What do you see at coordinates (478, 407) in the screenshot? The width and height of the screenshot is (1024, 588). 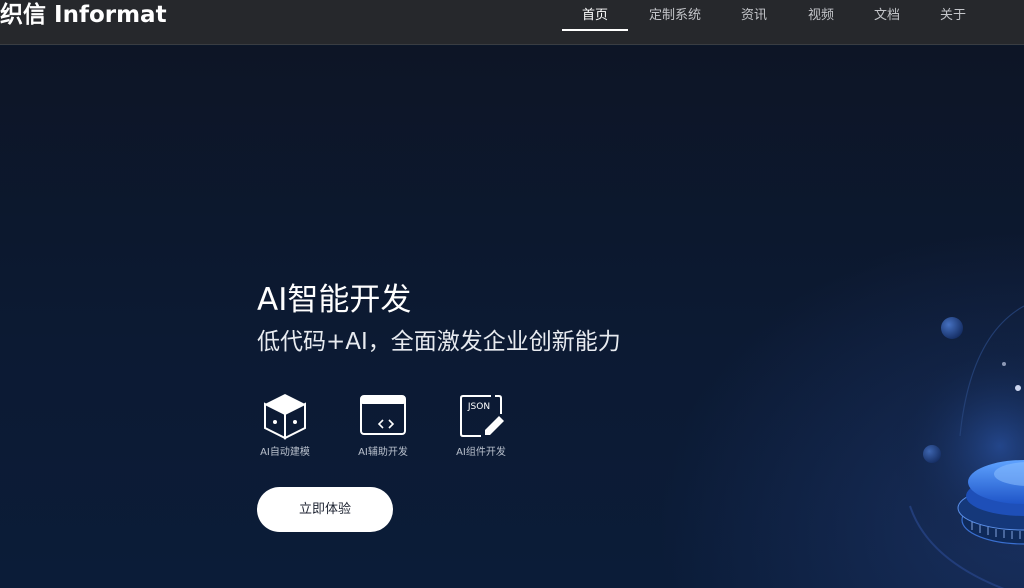 I see `json-icon-text: JSON` at bounding box center [478, 407].